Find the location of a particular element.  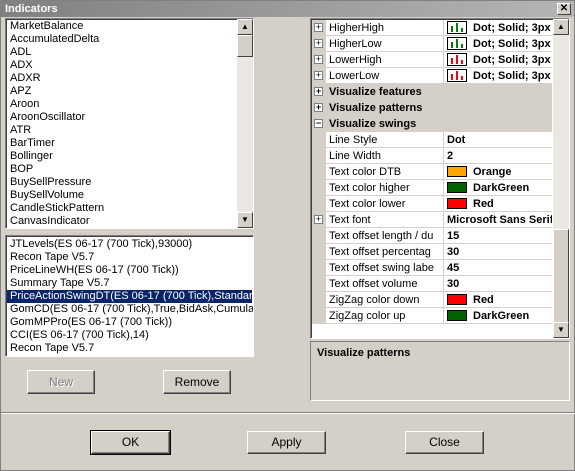

available-indicator-item: CandleStickPattern is located at coordinates (121, 208).